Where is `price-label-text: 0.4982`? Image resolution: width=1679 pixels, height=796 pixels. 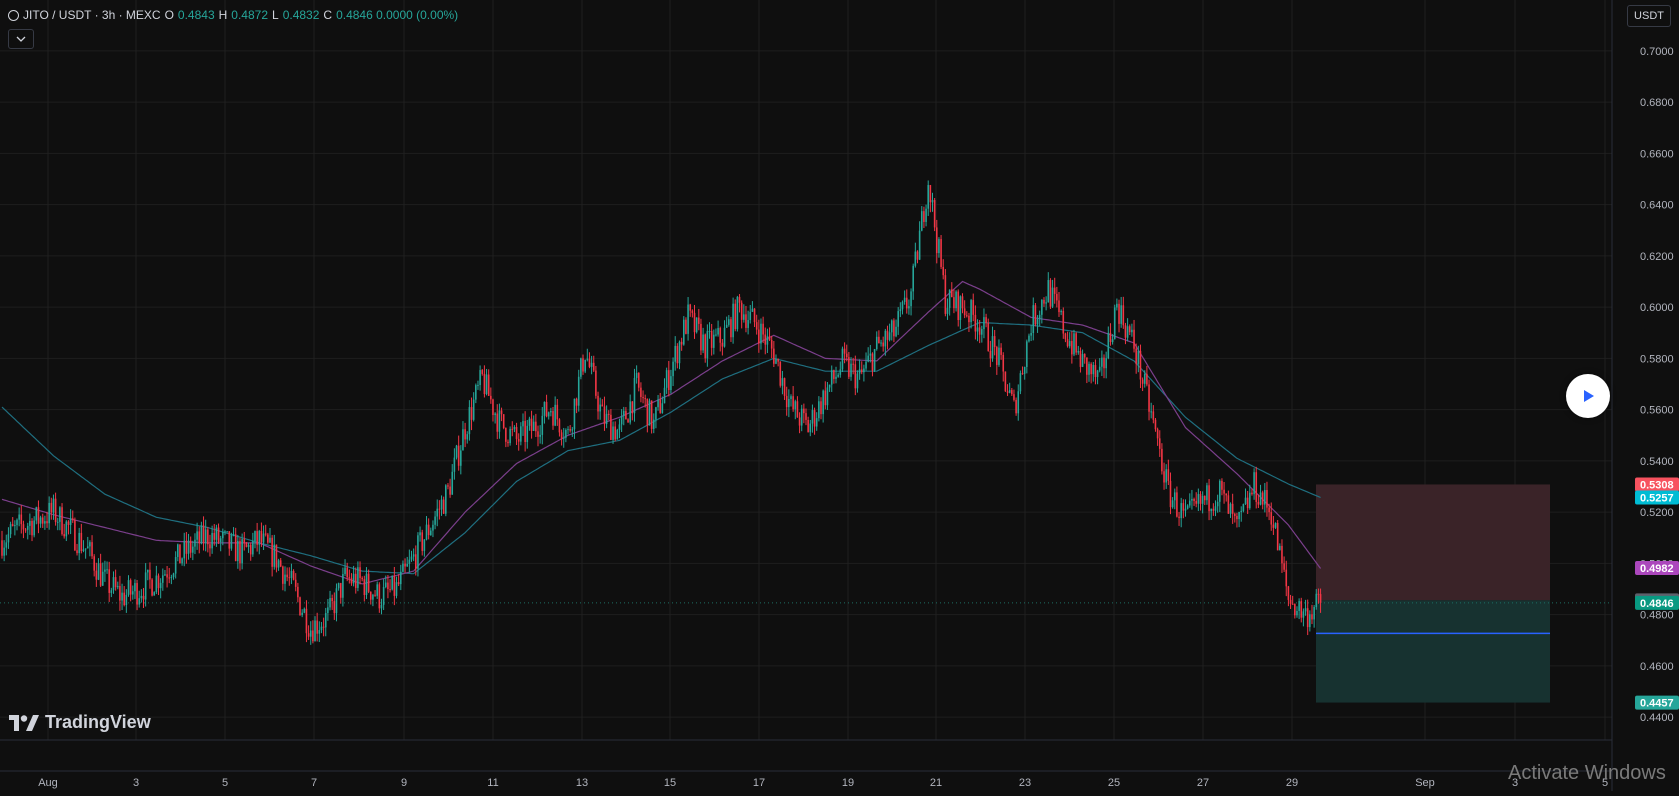
price-label-text: 0.4982 is located at coordinates (1657, 569).